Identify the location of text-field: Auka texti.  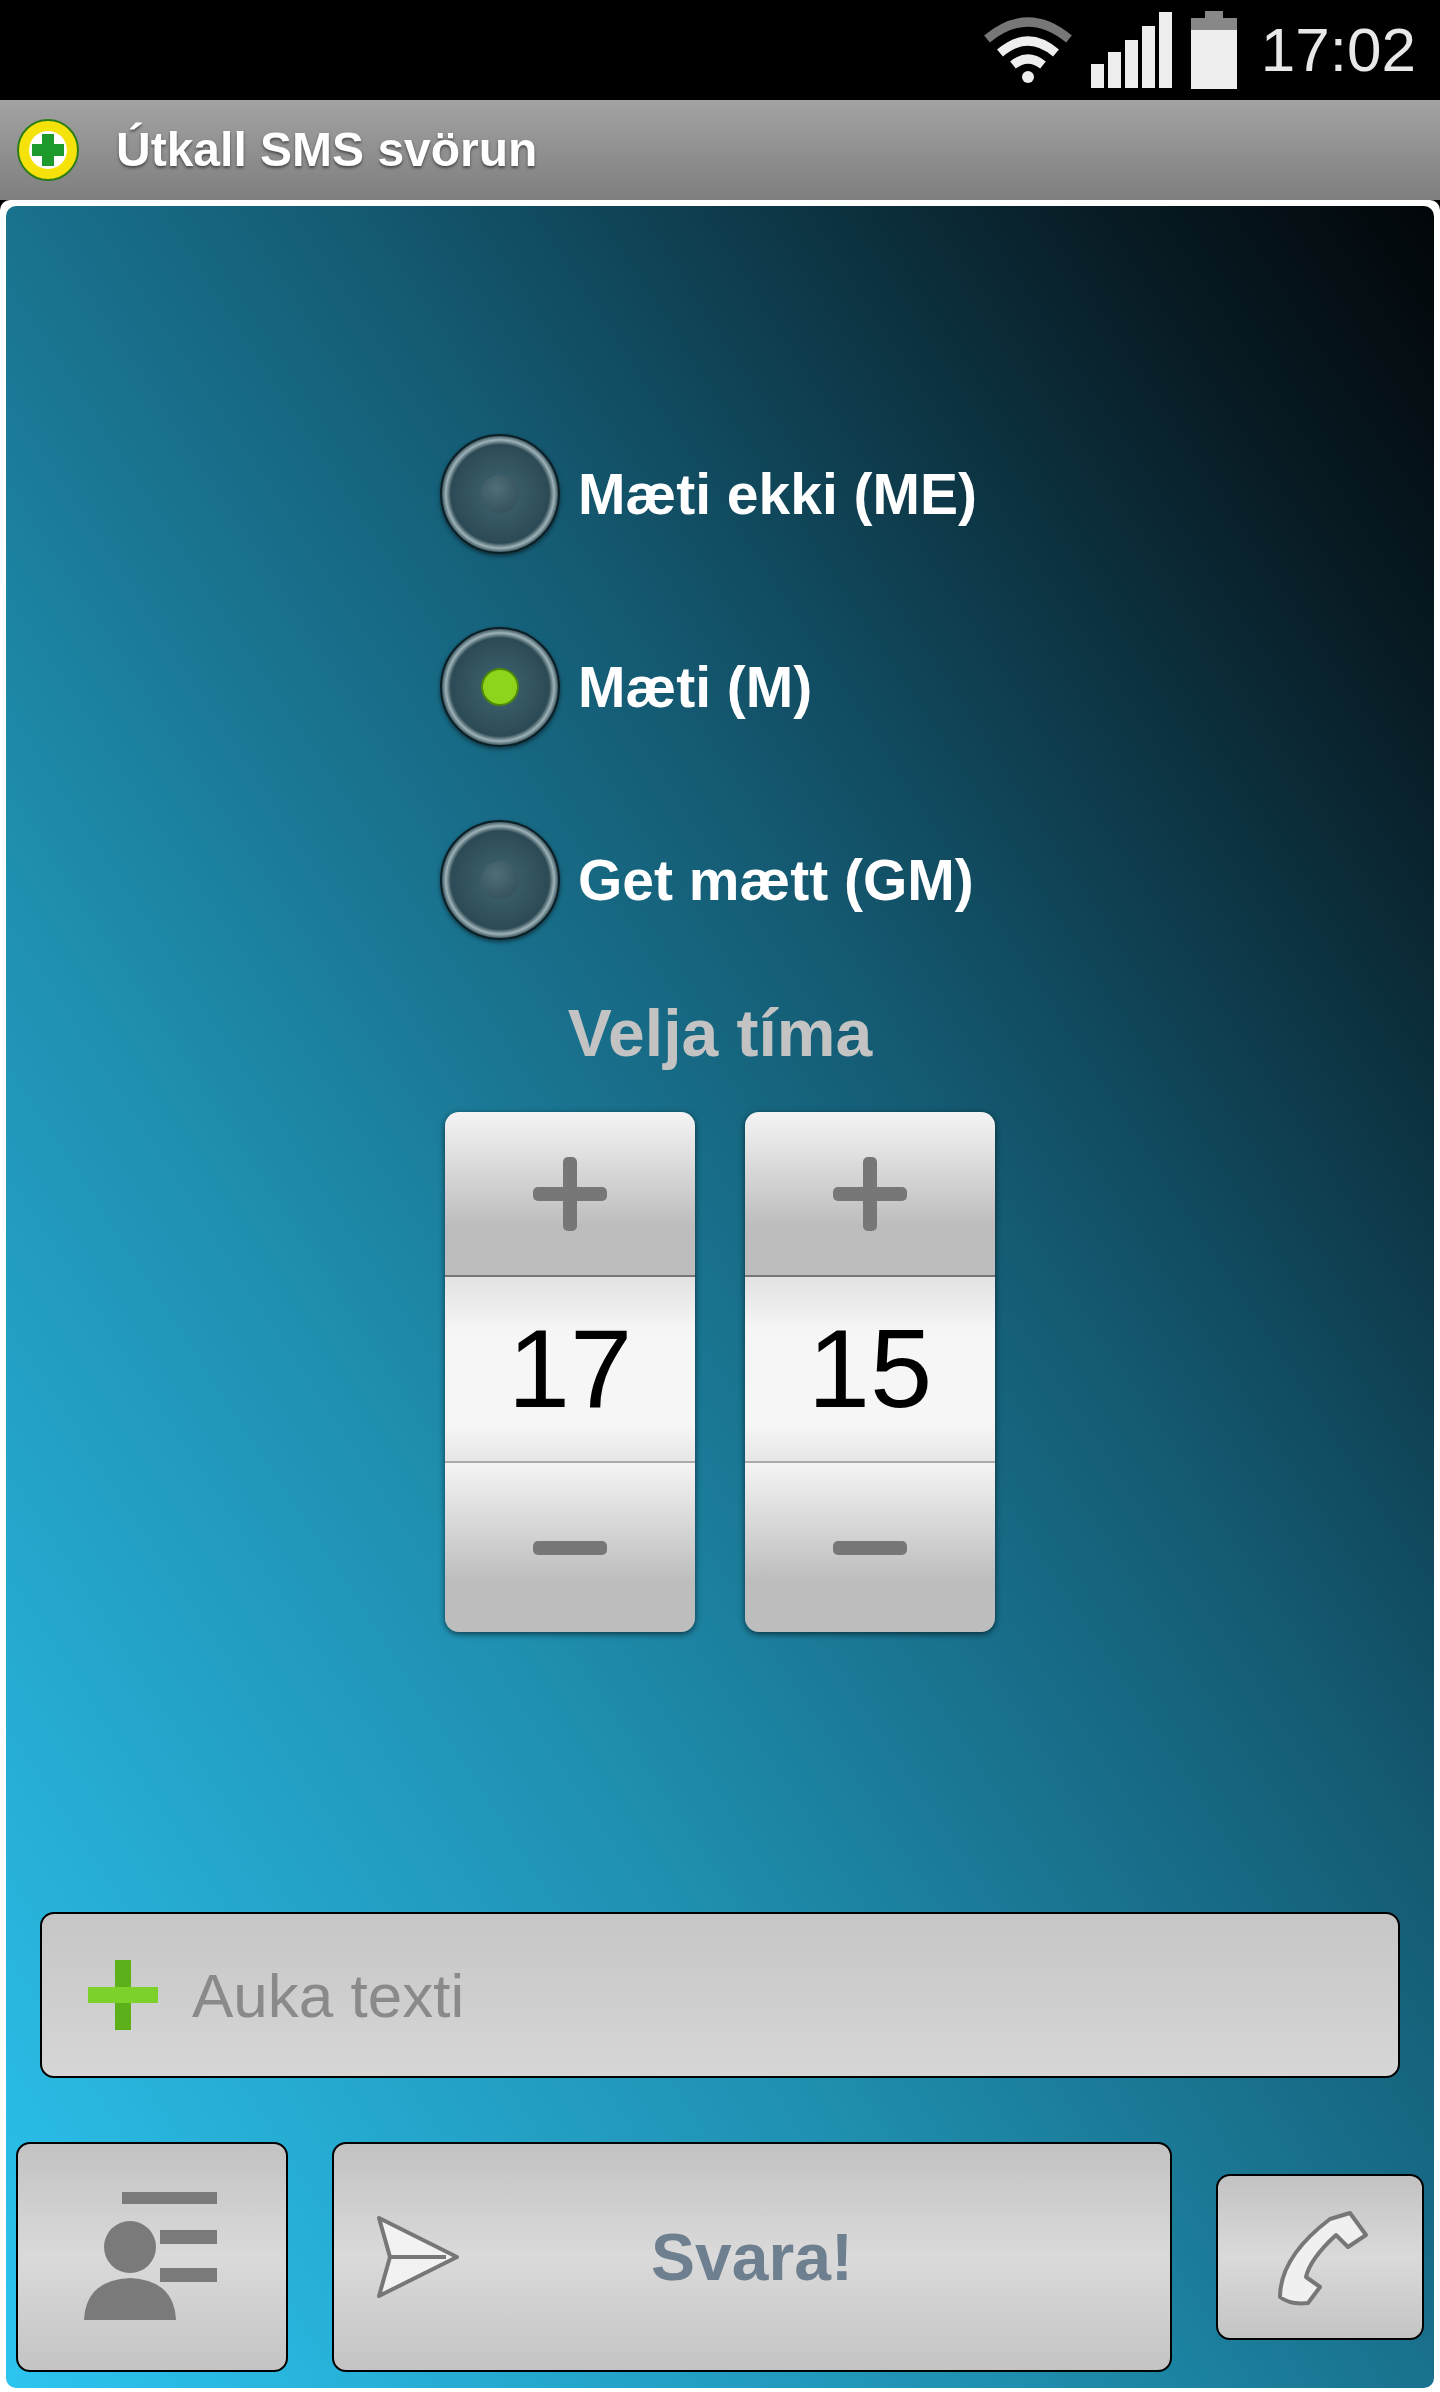
(720, 1995).